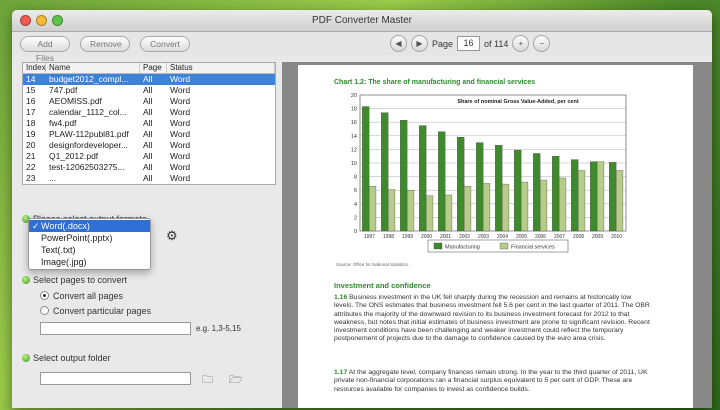  Describe the element at coordinates (445, 237) in the screenshot. I see `x-tick-label: 2001` at that location.